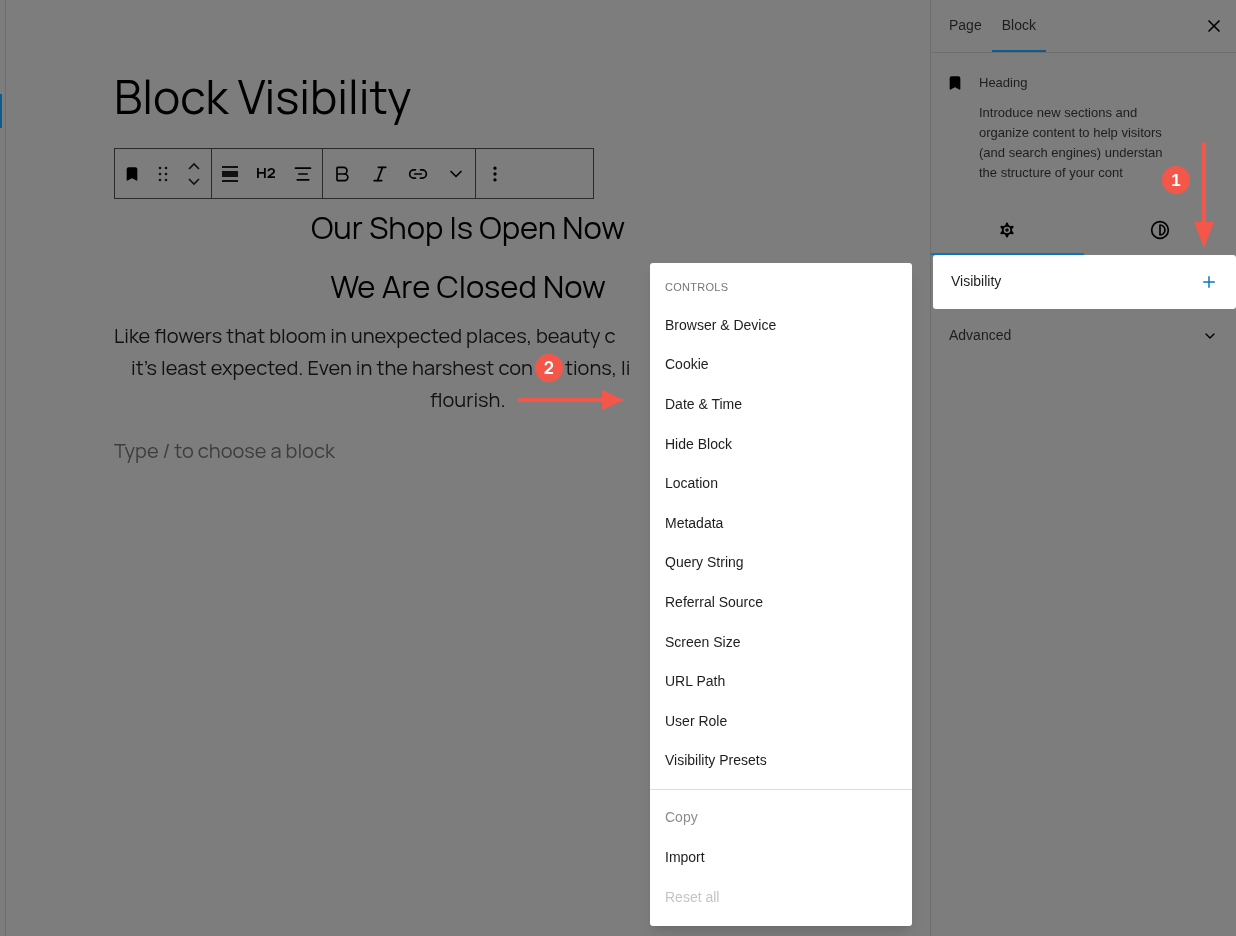 This screenshot has height=936, width=1236. I want to click on menu-item: Metadata, so click(781, 523).